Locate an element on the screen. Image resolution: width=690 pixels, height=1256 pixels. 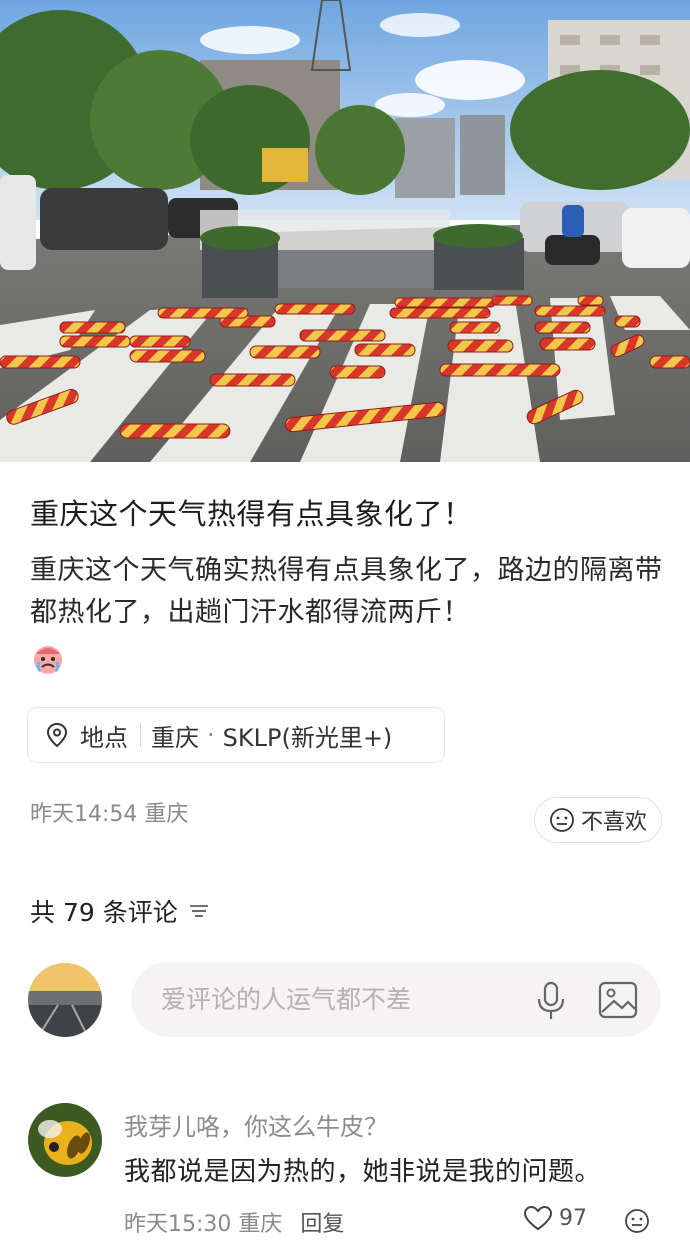
location-chip: 地点 重庆 · SKLP(新光里+) is located at coordinates (236, 735).